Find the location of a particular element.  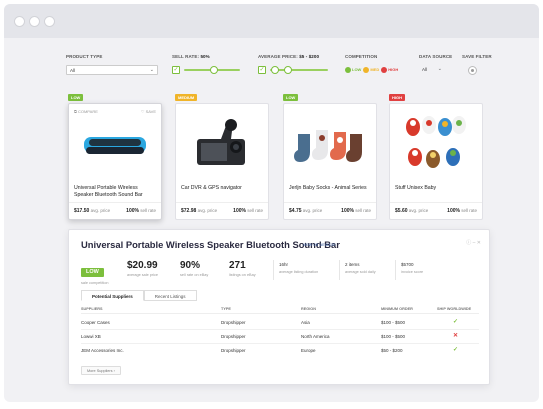

stat-label: average sale price is located at coordinates (143, 275).